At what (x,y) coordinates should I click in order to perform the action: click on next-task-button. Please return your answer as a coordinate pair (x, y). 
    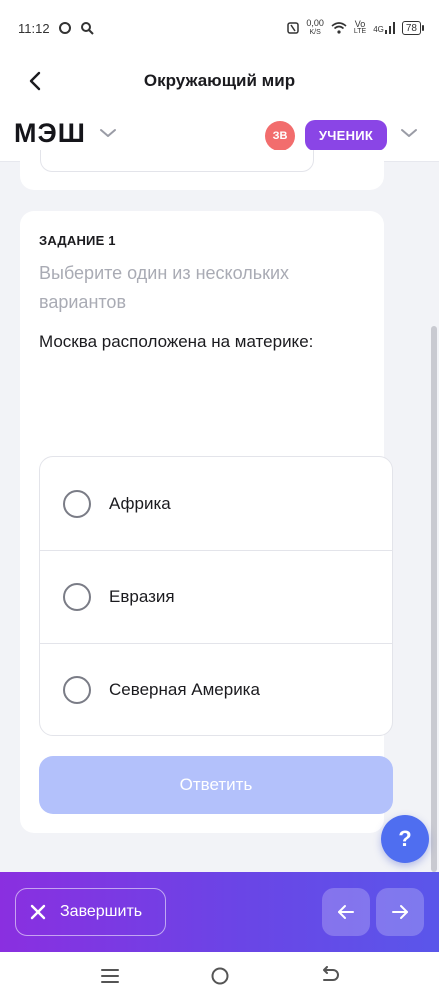
    Looking at the image, I should click on (400, 912).